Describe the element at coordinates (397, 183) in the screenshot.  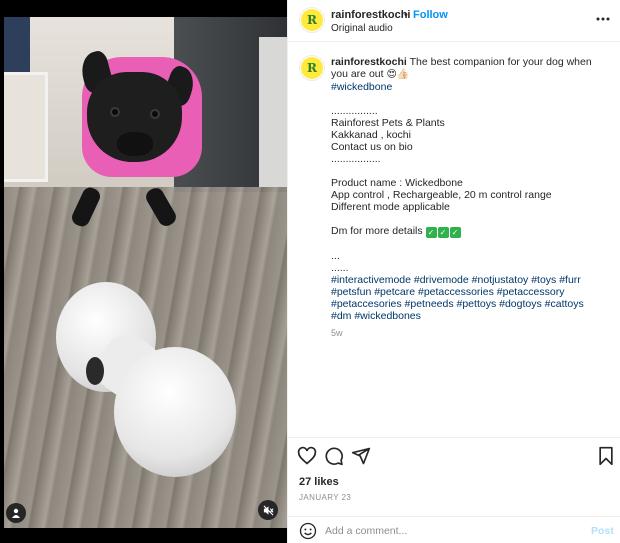
I see `caption-product-name: Product name : Wickedbone` at that location.